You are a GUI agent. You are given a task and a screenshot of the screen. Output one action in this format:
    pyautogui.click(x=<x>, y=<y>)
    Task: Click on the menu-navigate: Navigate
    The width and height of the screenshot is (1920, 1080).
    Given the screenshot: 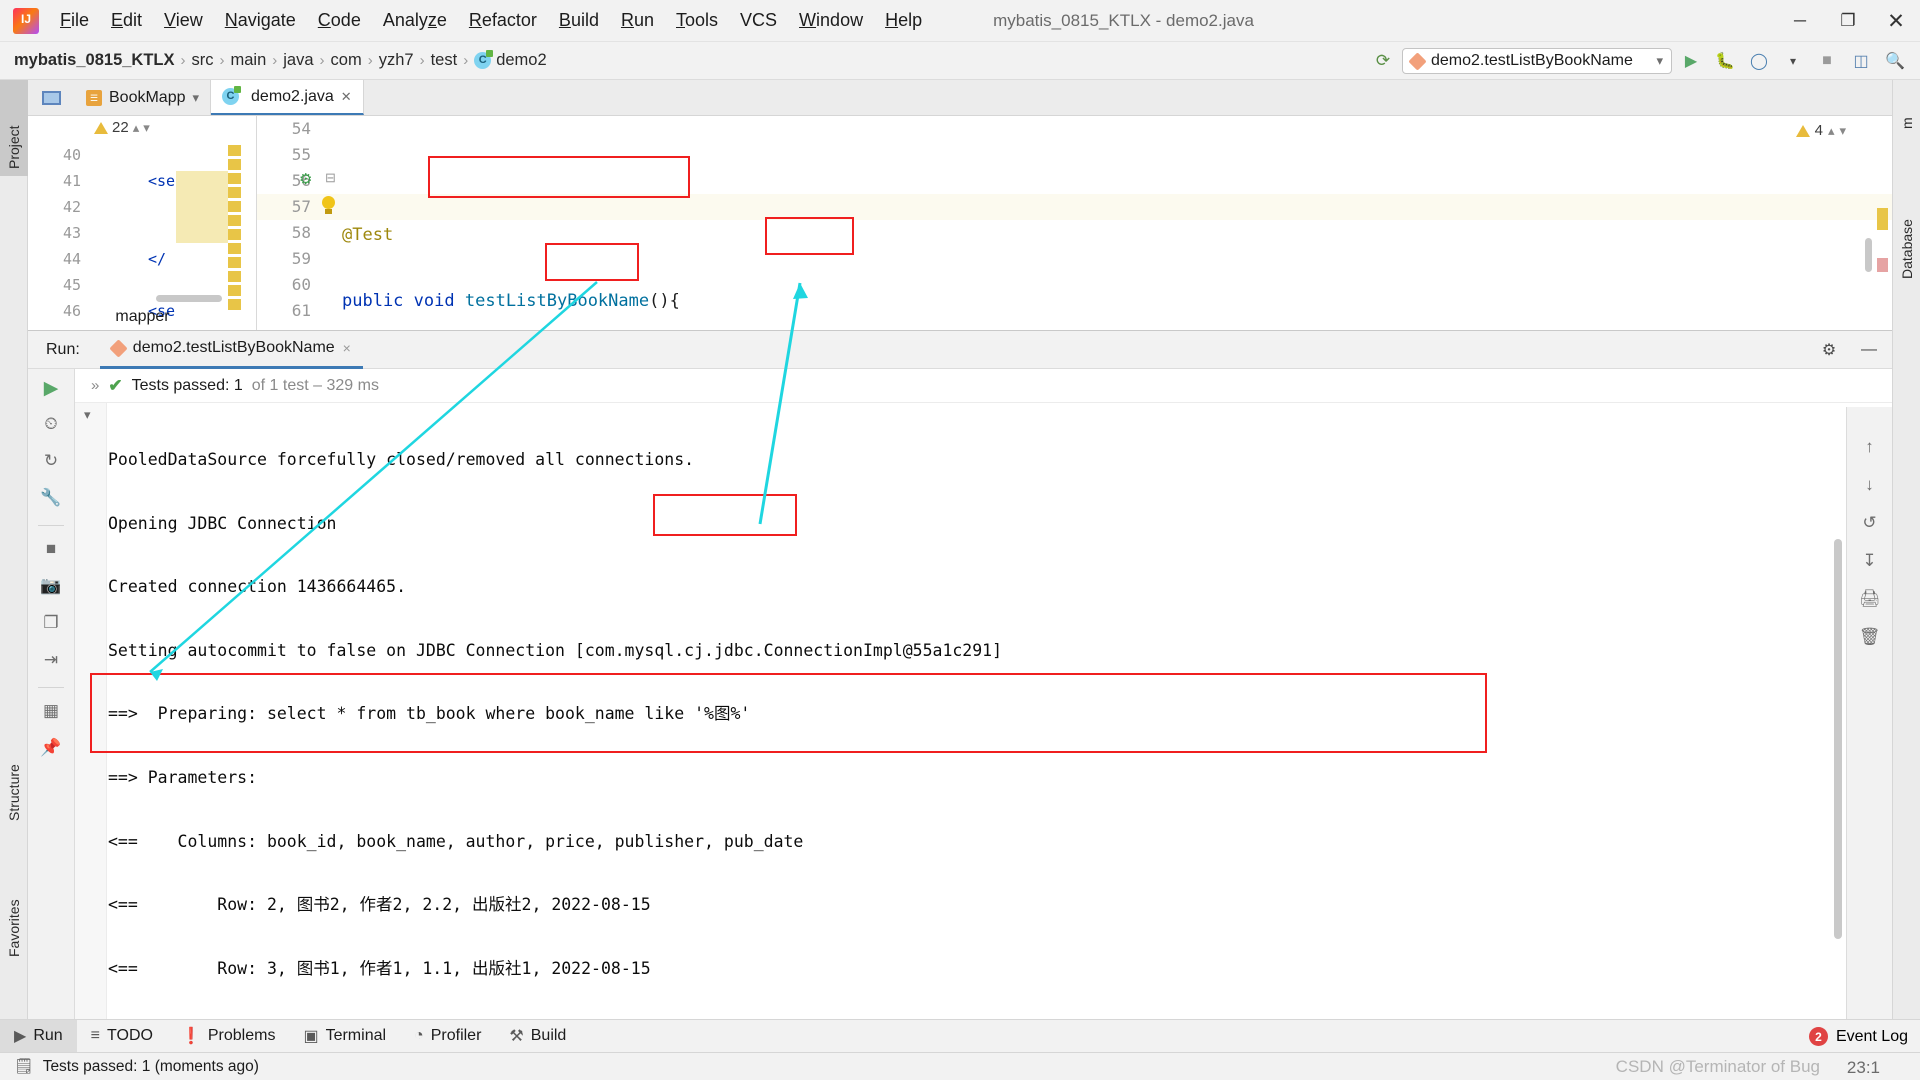 What is the action you would take?
    pyautogui.click(x=260, y=20)
    